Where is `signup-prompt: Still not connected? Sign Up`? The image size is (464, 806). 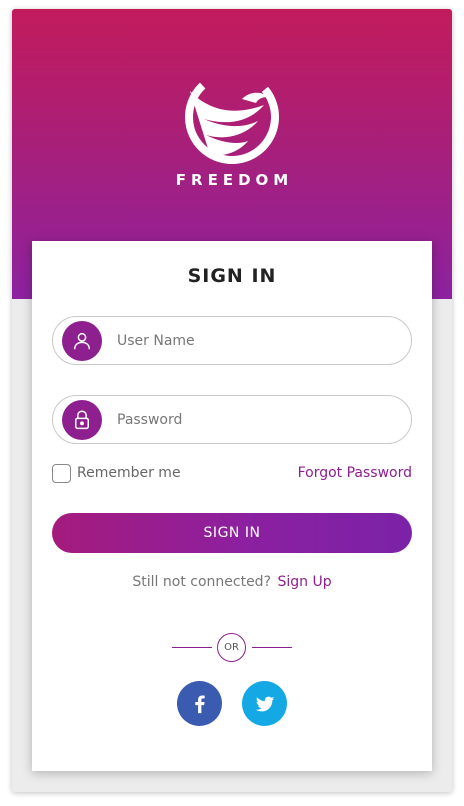
signup-prompt: Still not connected? Sign Up is located at coordinates (232, 582).